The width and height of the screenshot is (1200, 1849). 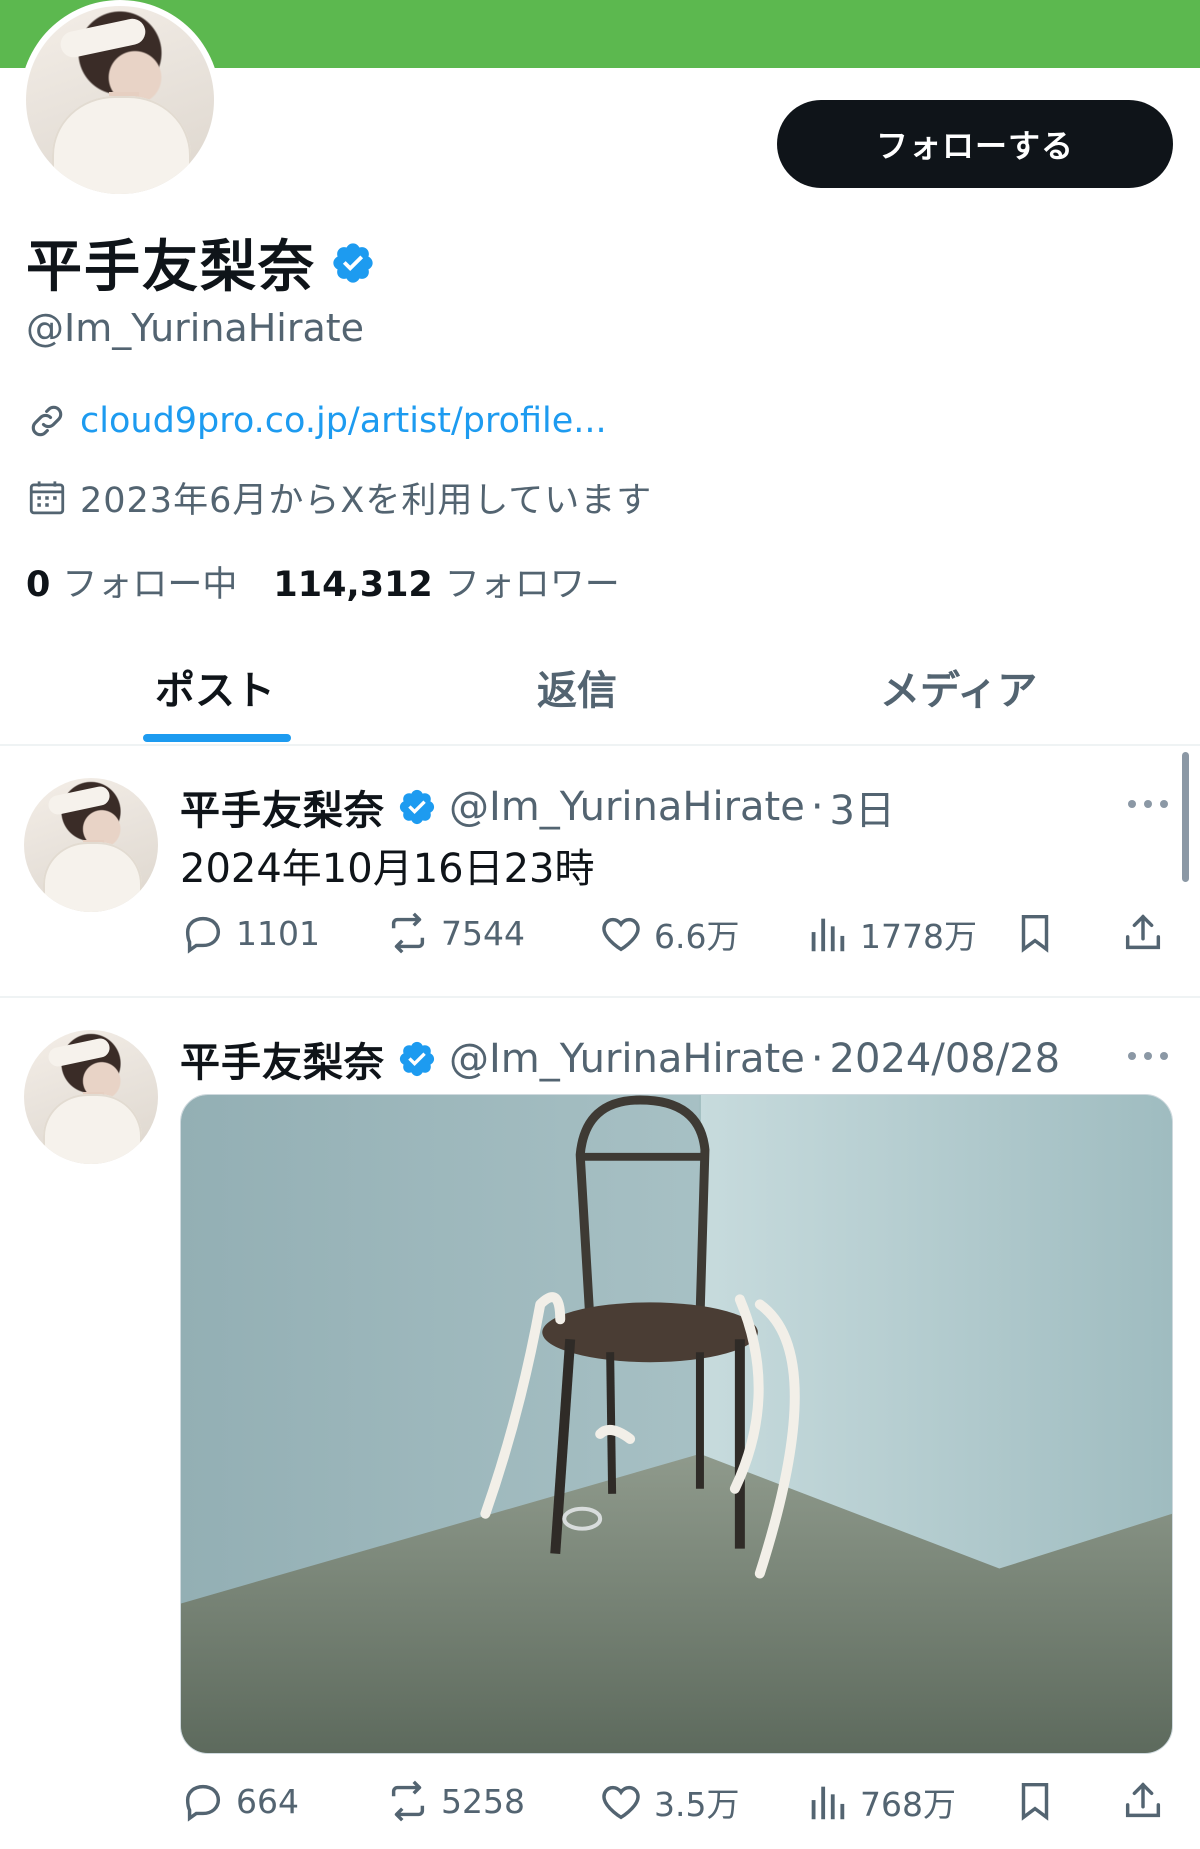 I want to click on profile-name: 平手友梨奈, so click(x=171, y=267).